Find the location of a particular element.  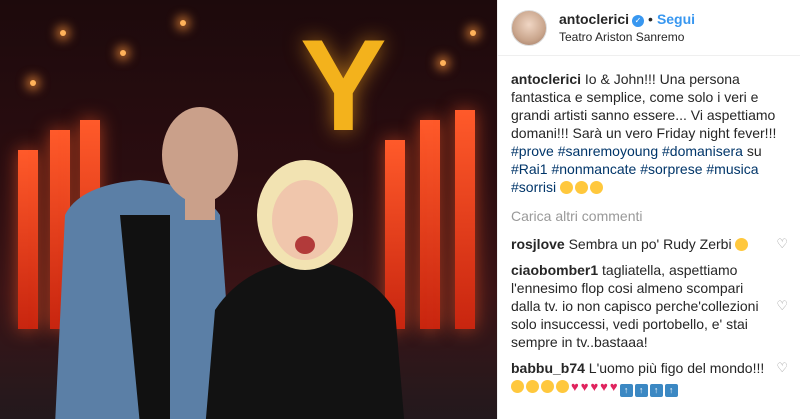

comment-username: babbu_b74 is located at coordinates (548, 368).